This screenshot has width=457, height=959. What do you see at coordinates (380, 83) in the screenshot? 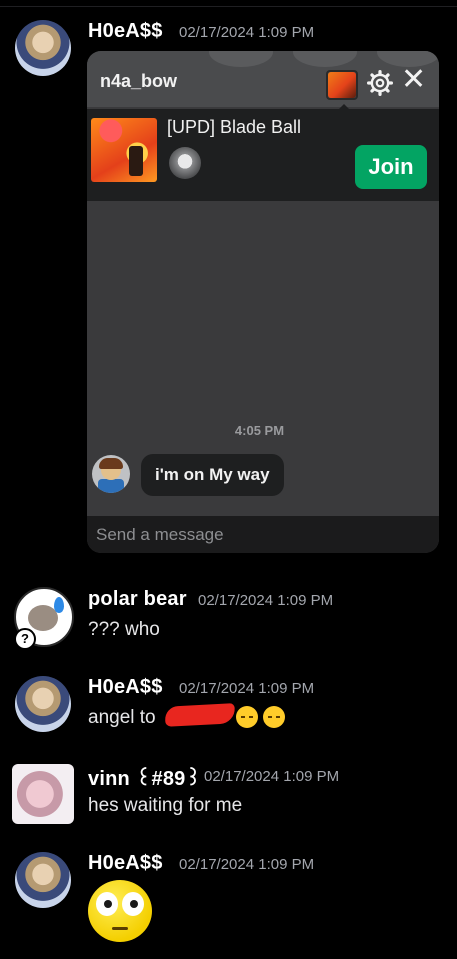
I see `gear-icon` at bounding box center [380, 83].